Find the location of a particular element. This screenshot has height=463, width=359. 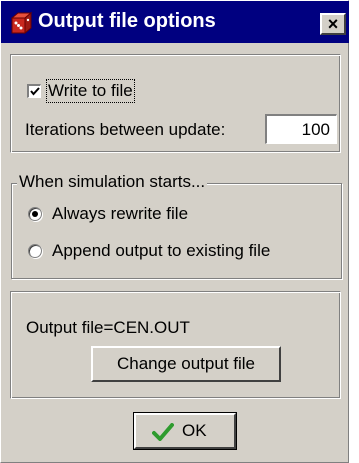

change-output-file-button: Change output file is located at coordinates (186, 364).